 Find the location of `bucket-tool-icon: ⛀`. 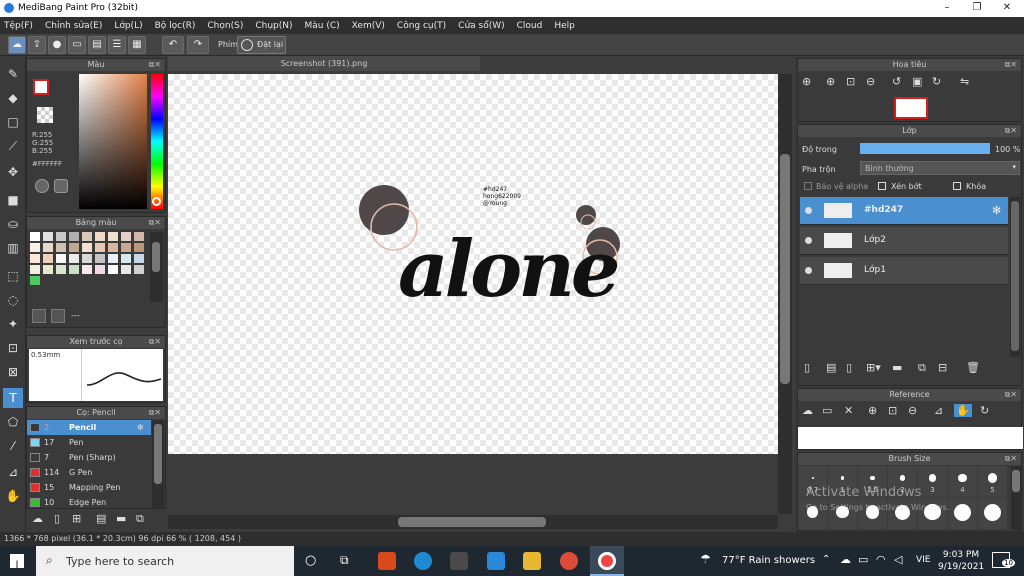

bucket-tool-icon: ⛀ is located at coordinates (13, 224).